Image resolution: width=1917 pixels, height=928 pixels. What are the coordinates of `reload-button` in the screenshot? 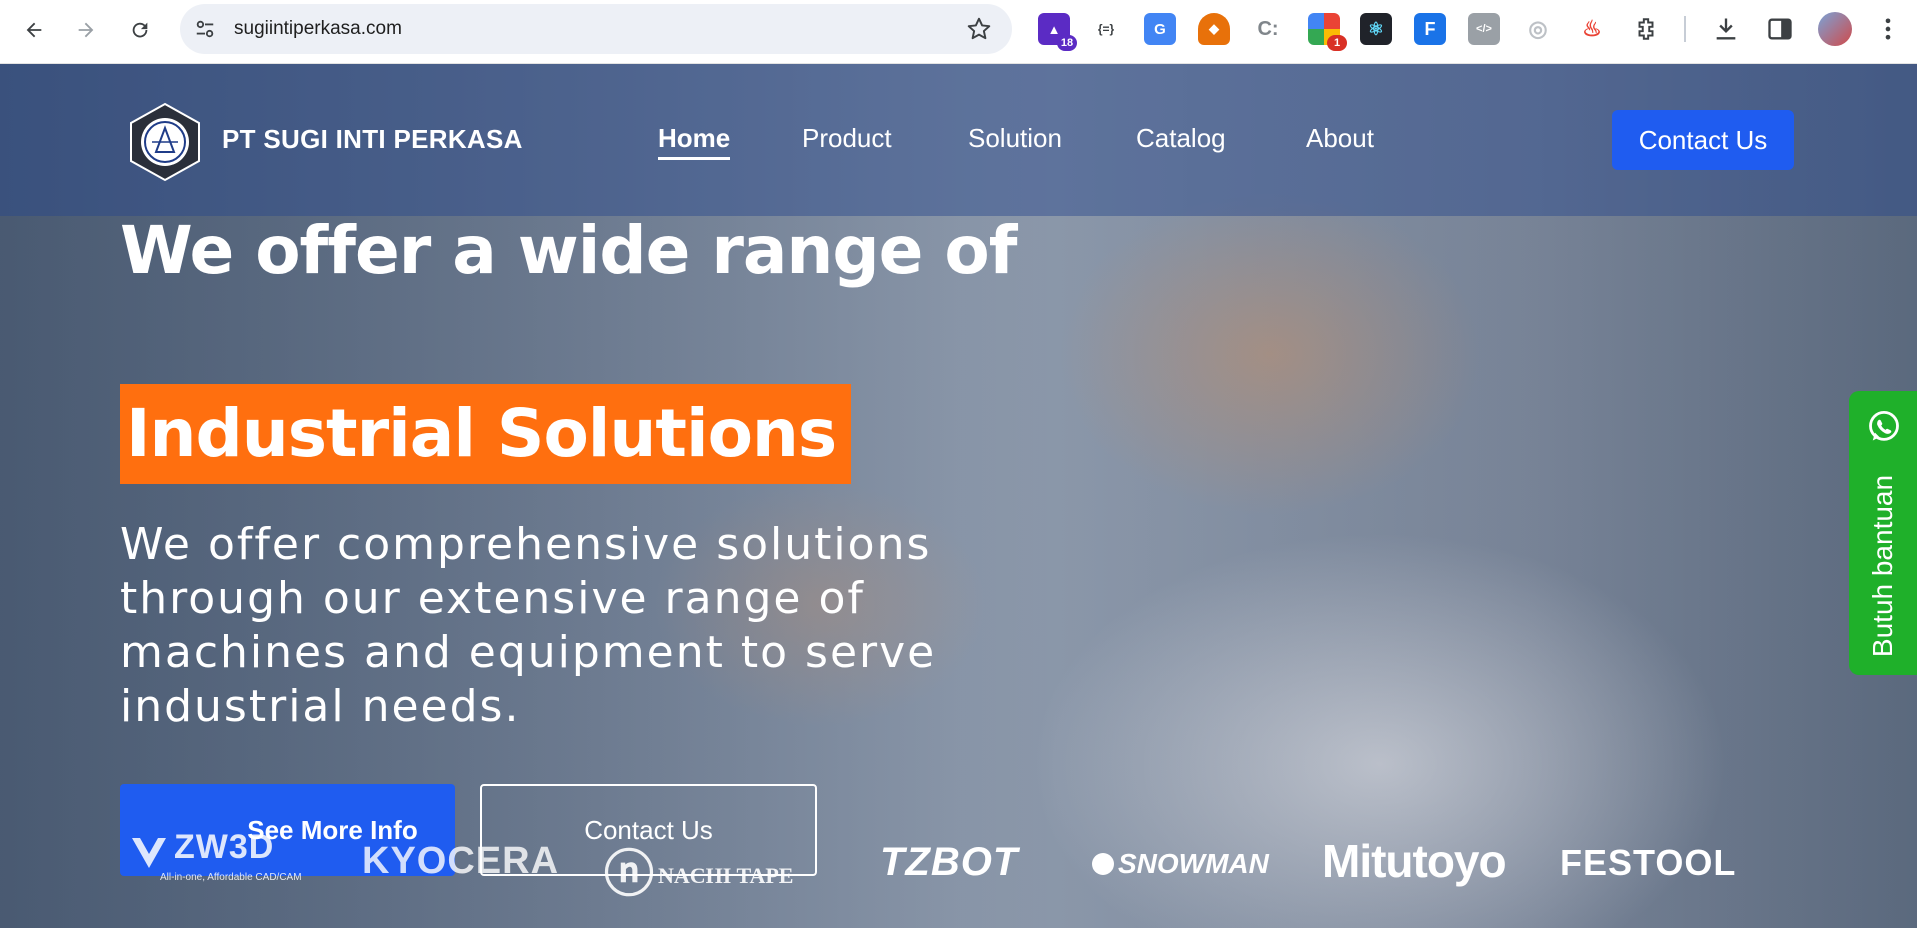 It's located at (140, 30).